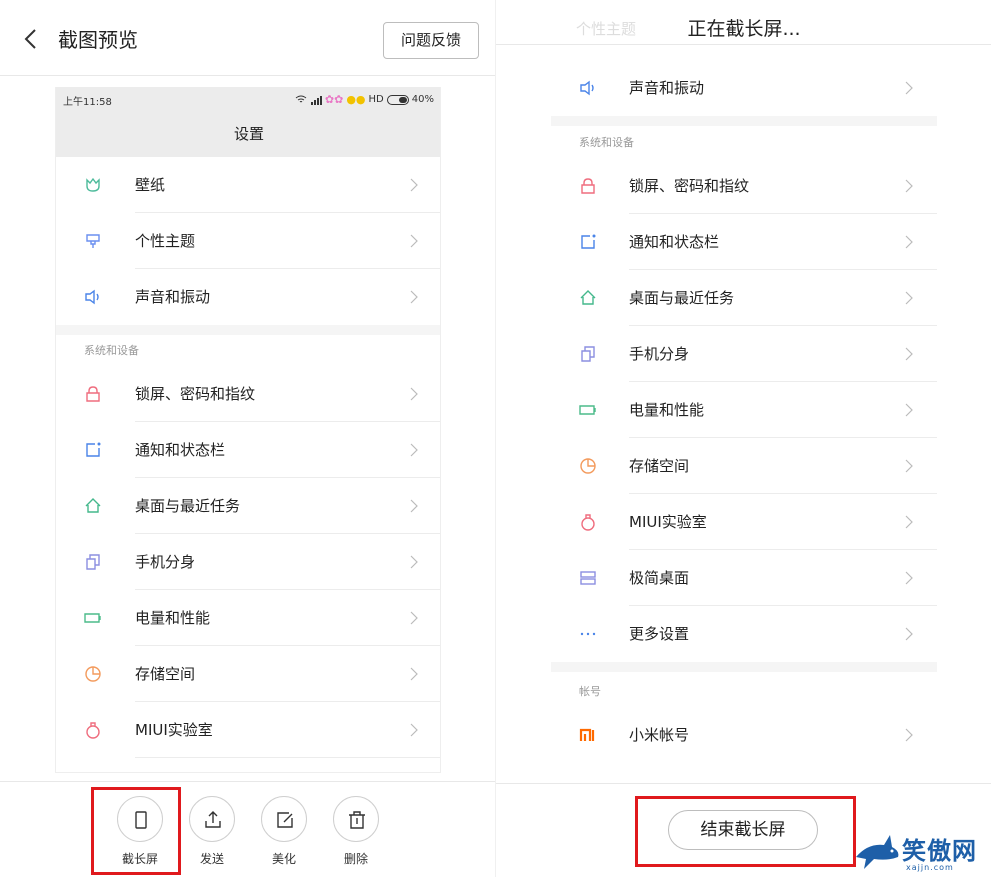 This screenshot has height=877, width=991. What do you see at coordinates (588, 578) in the screenshot?
I see `simple-home-icon` at bounding box center [588, 578].